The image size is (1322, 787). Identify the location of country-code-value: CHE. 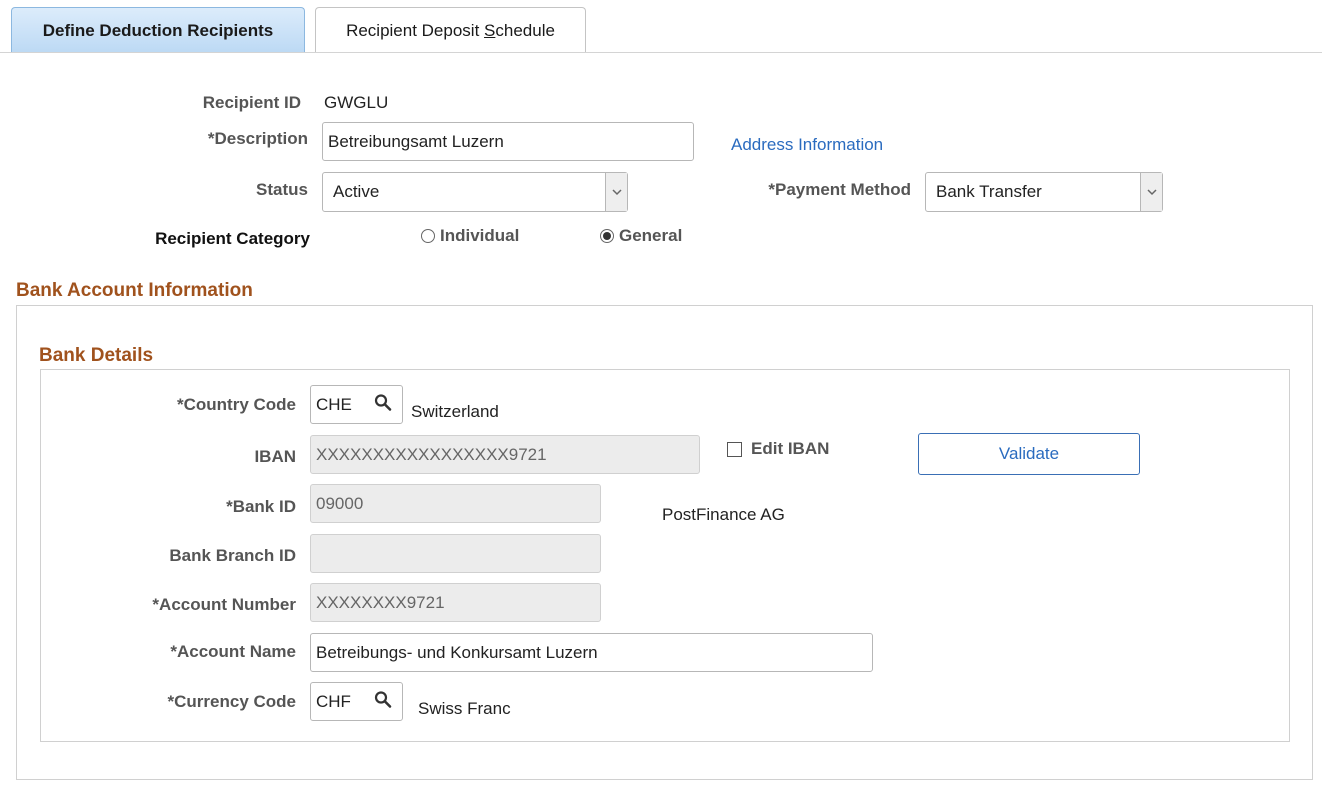
(334, 404).